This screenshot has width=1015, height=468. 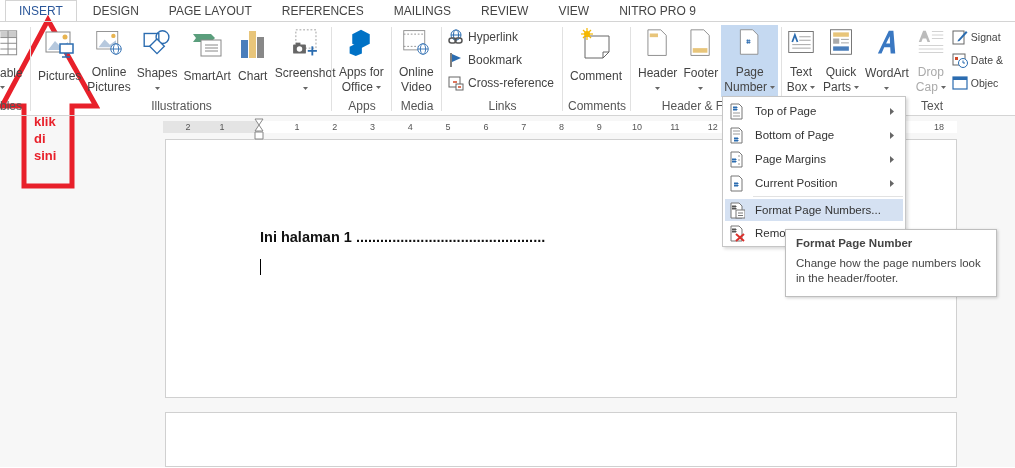 What do you see at coordinates (597, 106) in the screenshot?
I see `group-label: Comments` at bounding box center [597, 106].